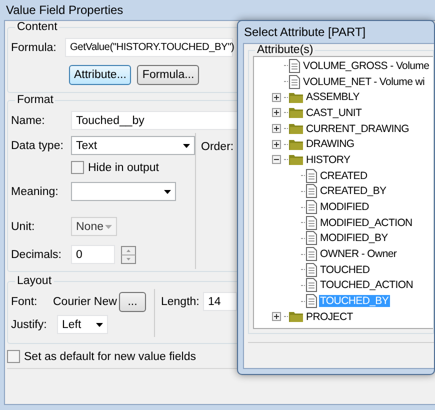 The image size is (435, 410). Describe the element at coordinates (28, 120) in the screenshot. I see `field-label: Name:` at that location.